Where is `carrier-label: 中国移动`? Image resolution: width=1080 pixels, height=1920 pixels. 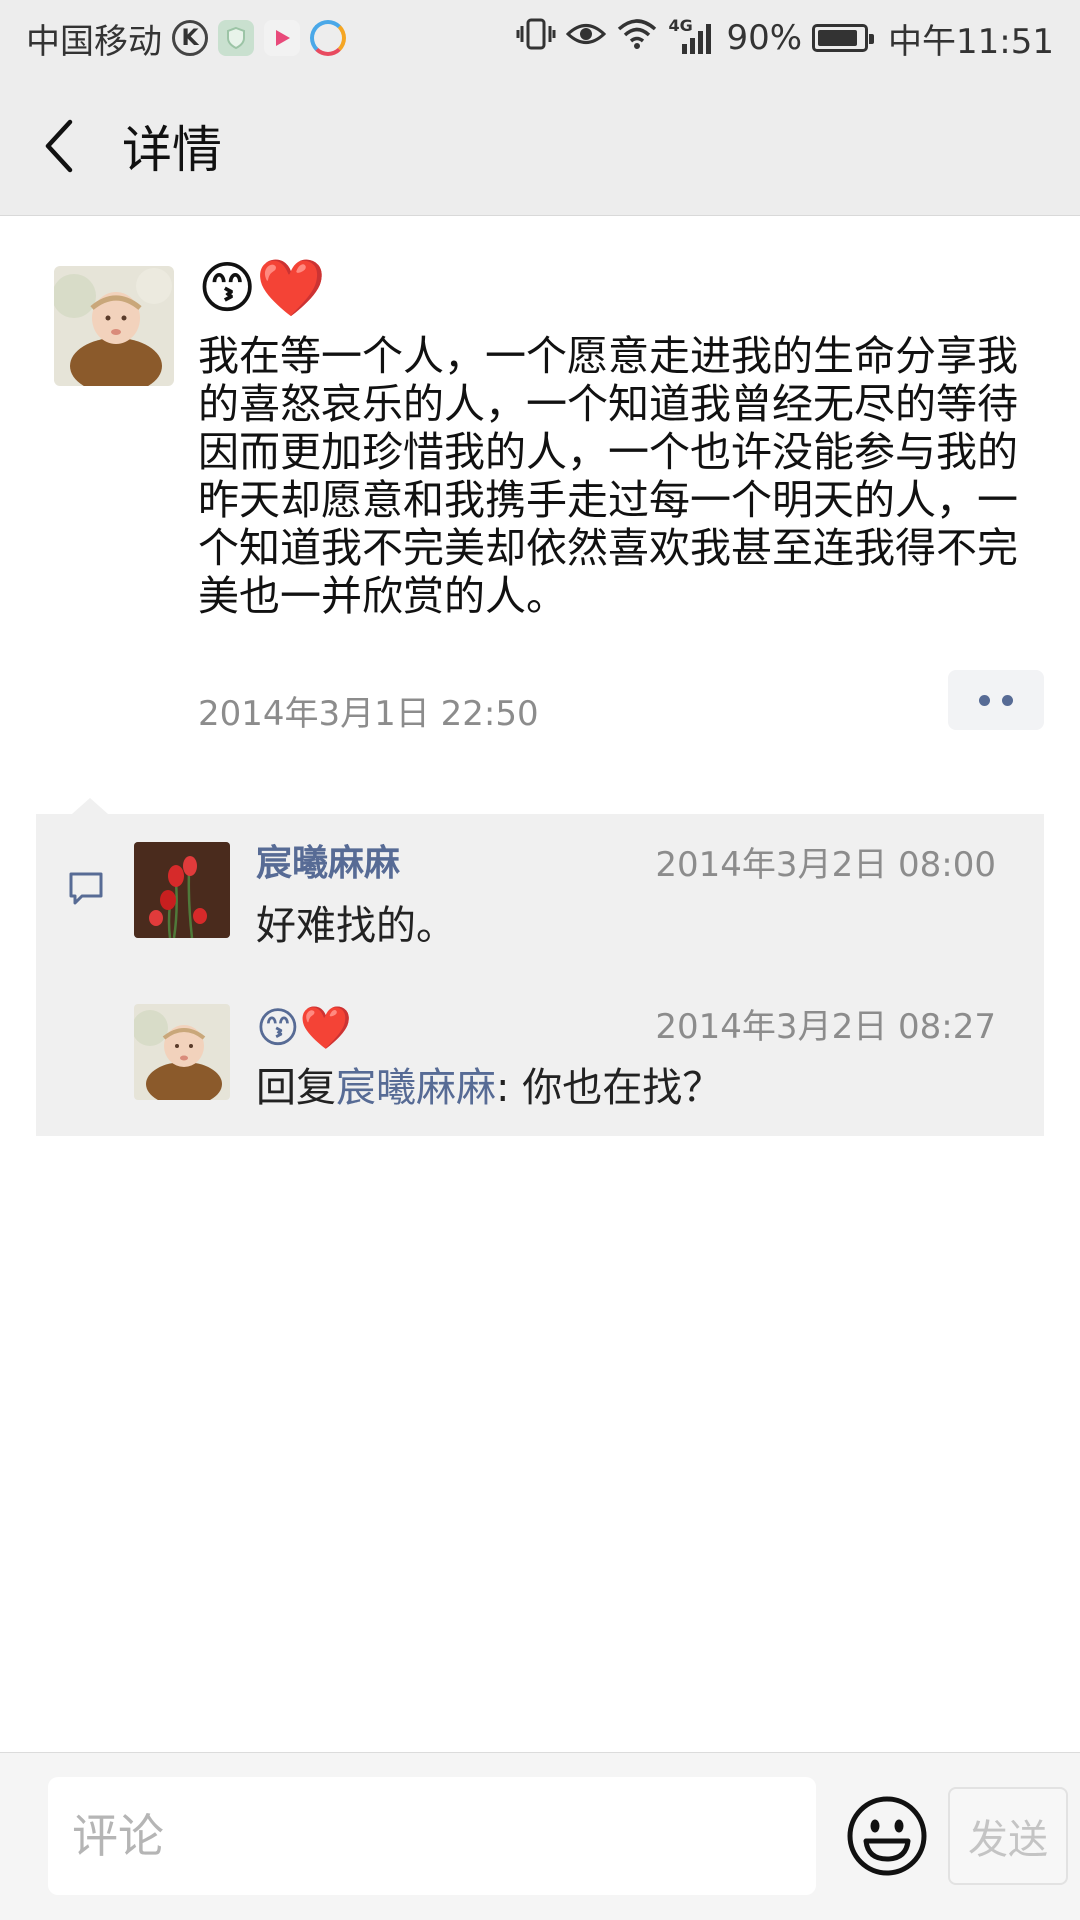 carrier-label: 中国移动 is located at coordinates (94, 41).